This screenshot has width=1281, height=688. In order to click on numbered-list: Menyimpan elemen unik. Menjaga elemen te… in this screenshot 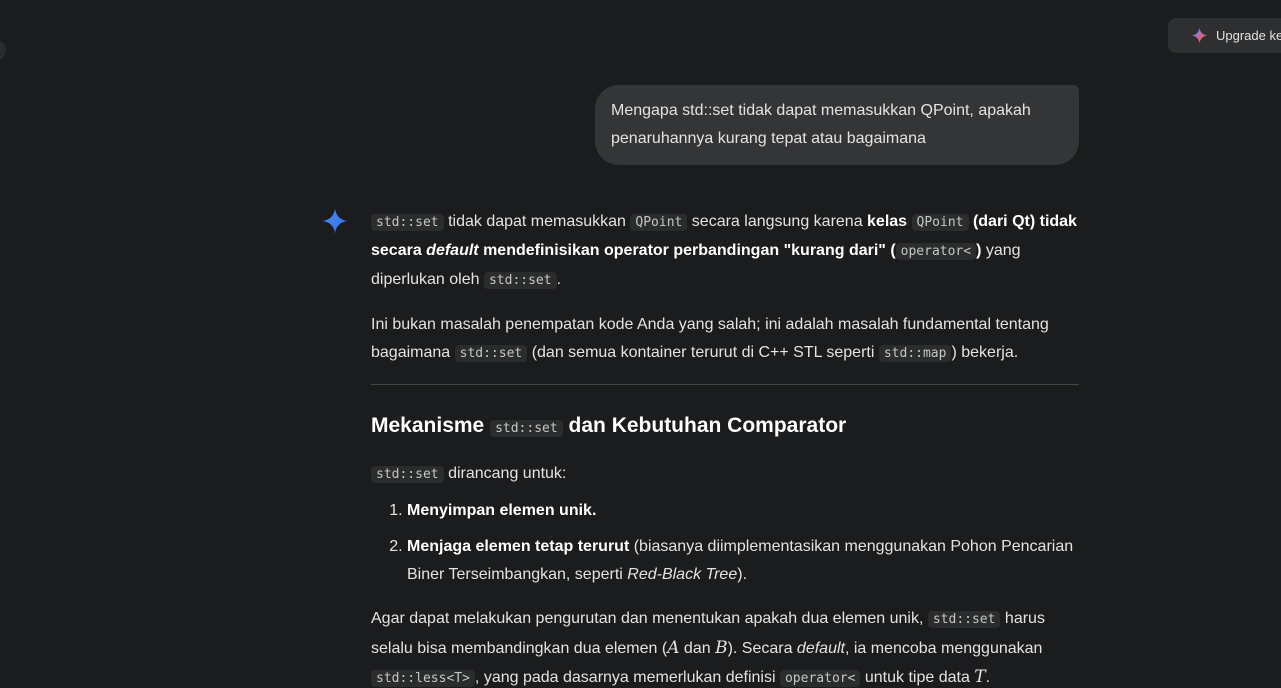, I will do `click(725, 543)`.